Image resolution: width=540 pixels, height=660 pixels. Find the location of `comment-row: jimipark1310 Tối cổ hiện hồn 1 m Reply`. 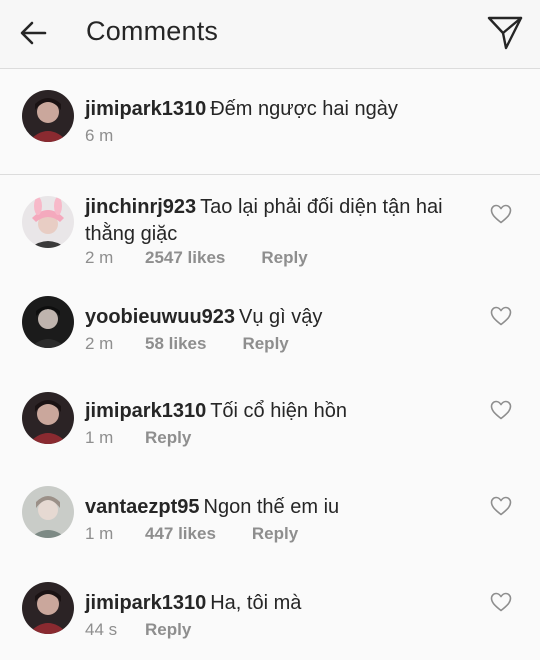

comment-row: jimipark1310 Tối cổ hiện hồn 1 m Reply is located at coordinates (270, 418).